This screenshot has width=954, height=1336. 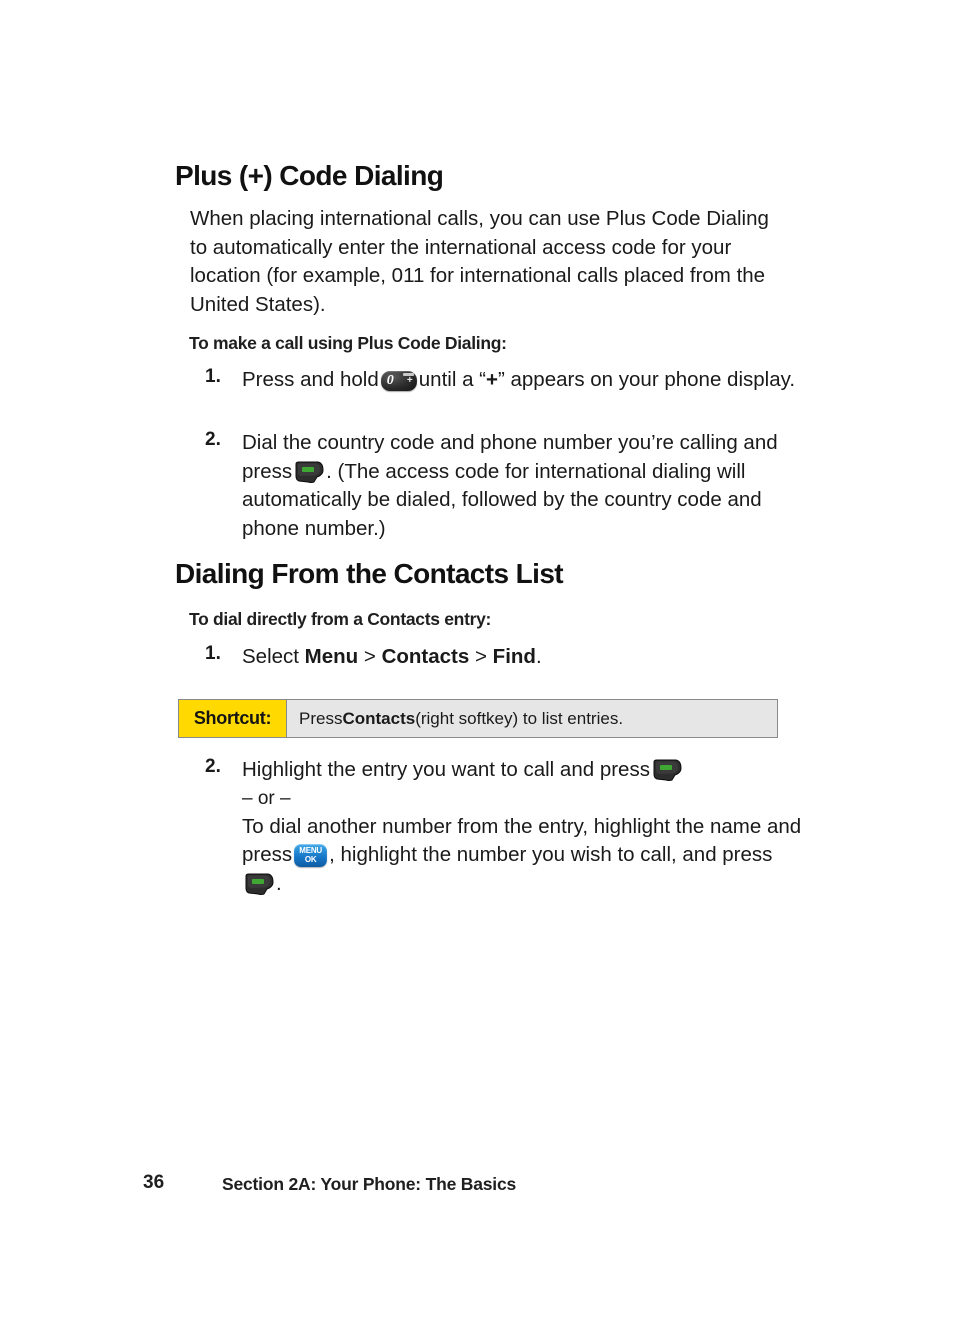 What do you see at coordinates (519, 718) in the screenshot?
I see `shortcut-text-after: (right softkey) to list entries.` at bounding box center [519, 718].